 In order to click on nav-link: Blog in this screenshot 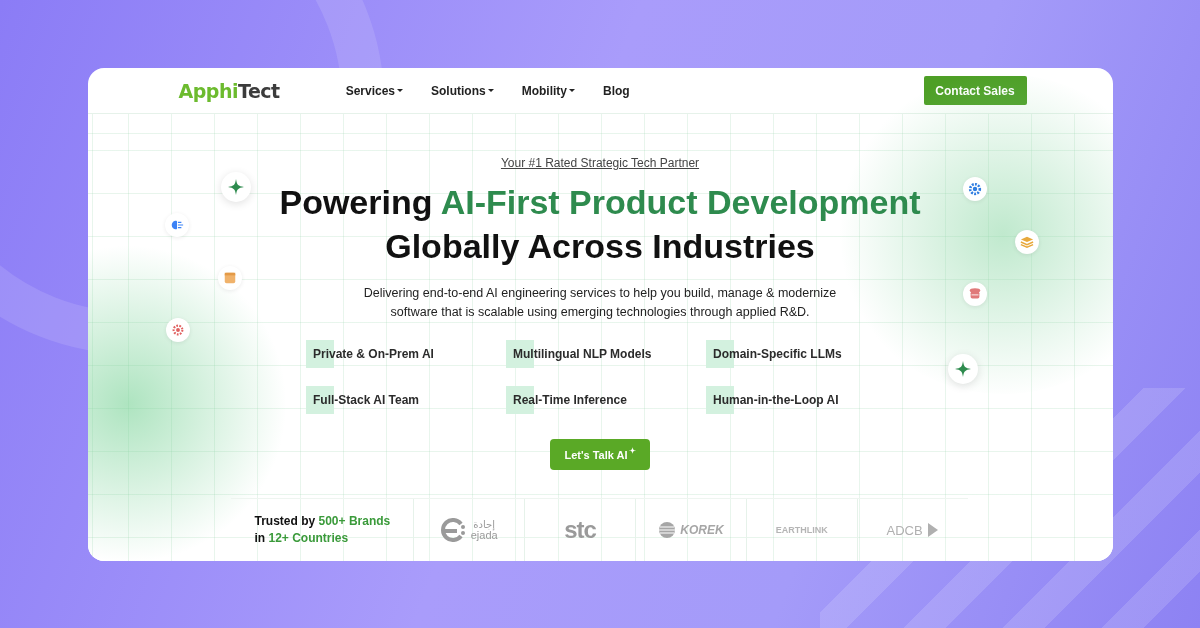, I will do `click(616, 90)`.